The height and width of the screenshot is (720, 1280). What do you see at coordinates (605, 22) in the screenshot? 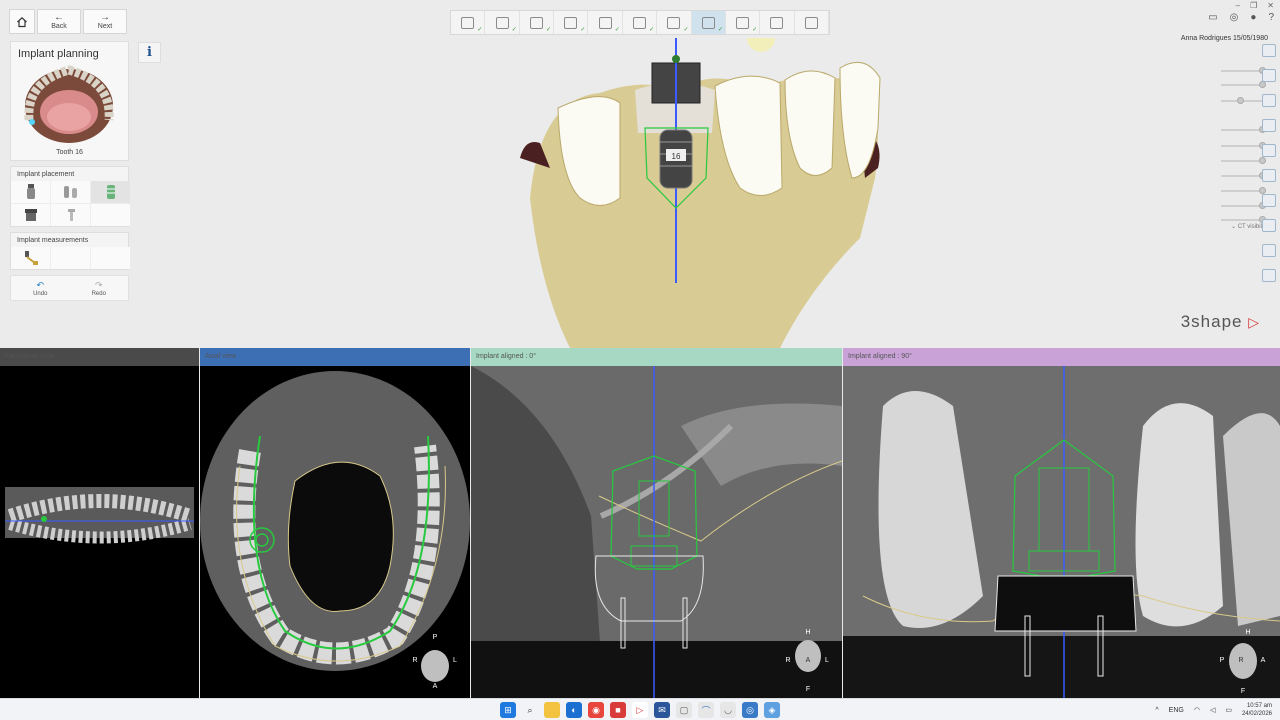
I see `step-tooth-design: ✓` at bounding box center [605, 22].